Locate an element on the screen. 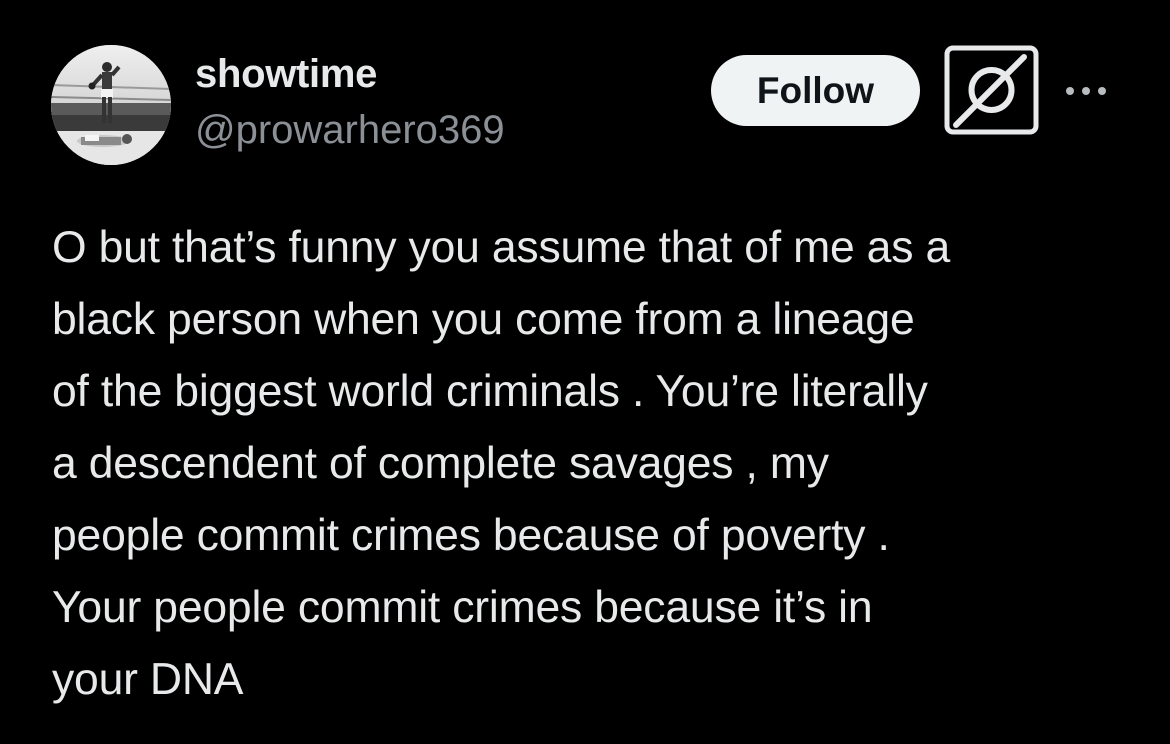 The height and width of the screenshot is (744, 1170). grok-icon is located at coordinates (991, 90).